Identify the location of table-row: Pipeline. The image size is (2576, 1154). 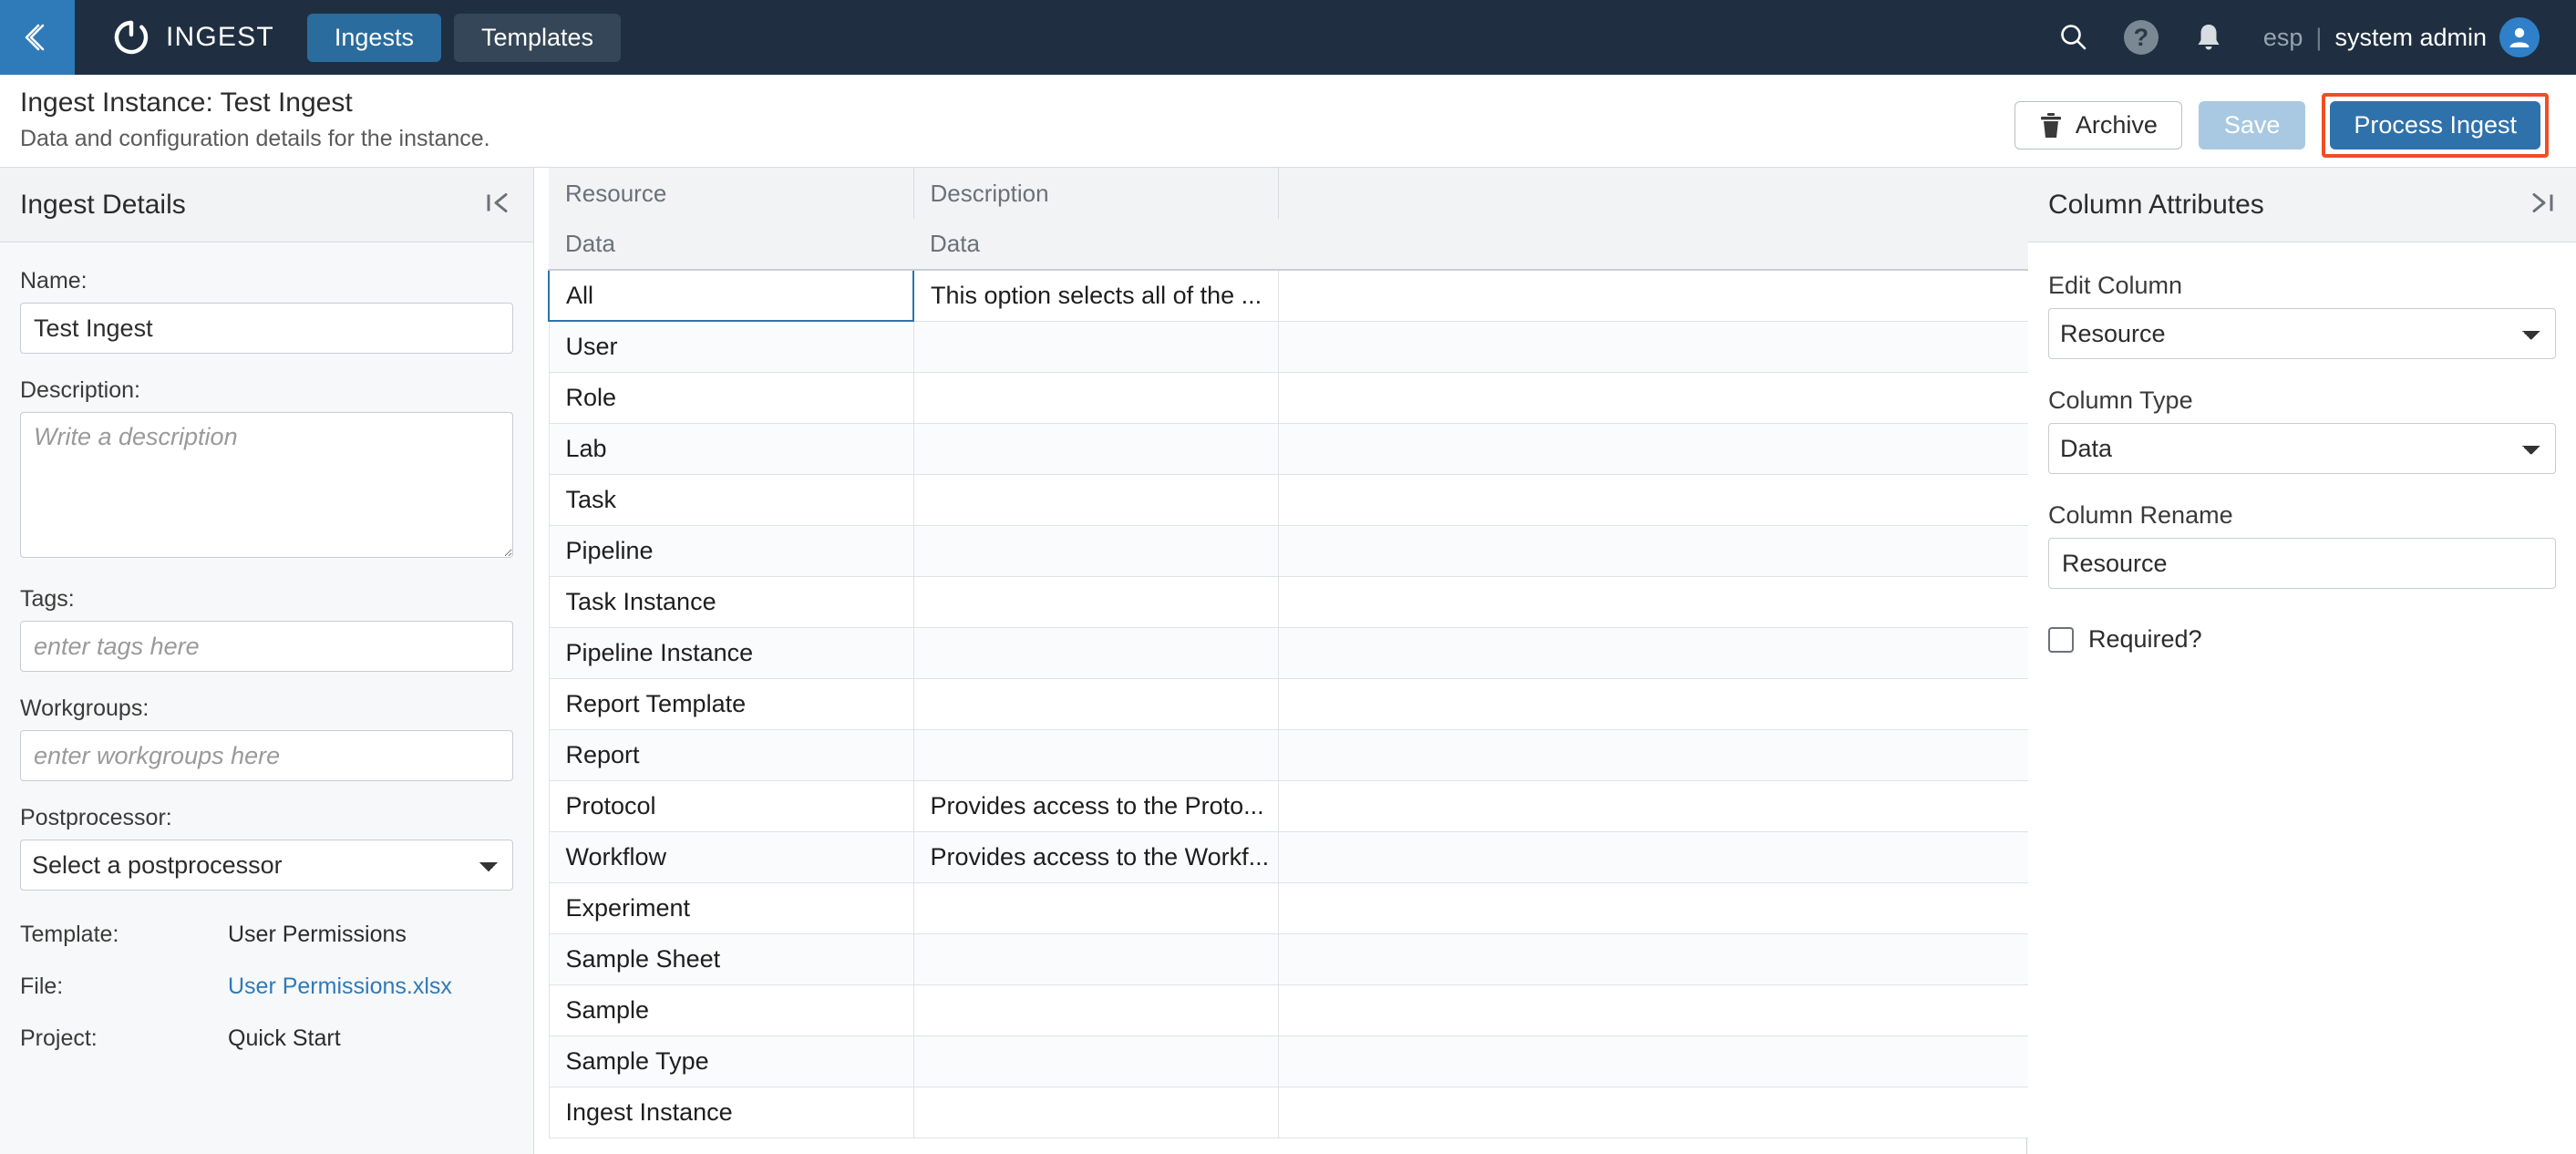
(1288, 550).